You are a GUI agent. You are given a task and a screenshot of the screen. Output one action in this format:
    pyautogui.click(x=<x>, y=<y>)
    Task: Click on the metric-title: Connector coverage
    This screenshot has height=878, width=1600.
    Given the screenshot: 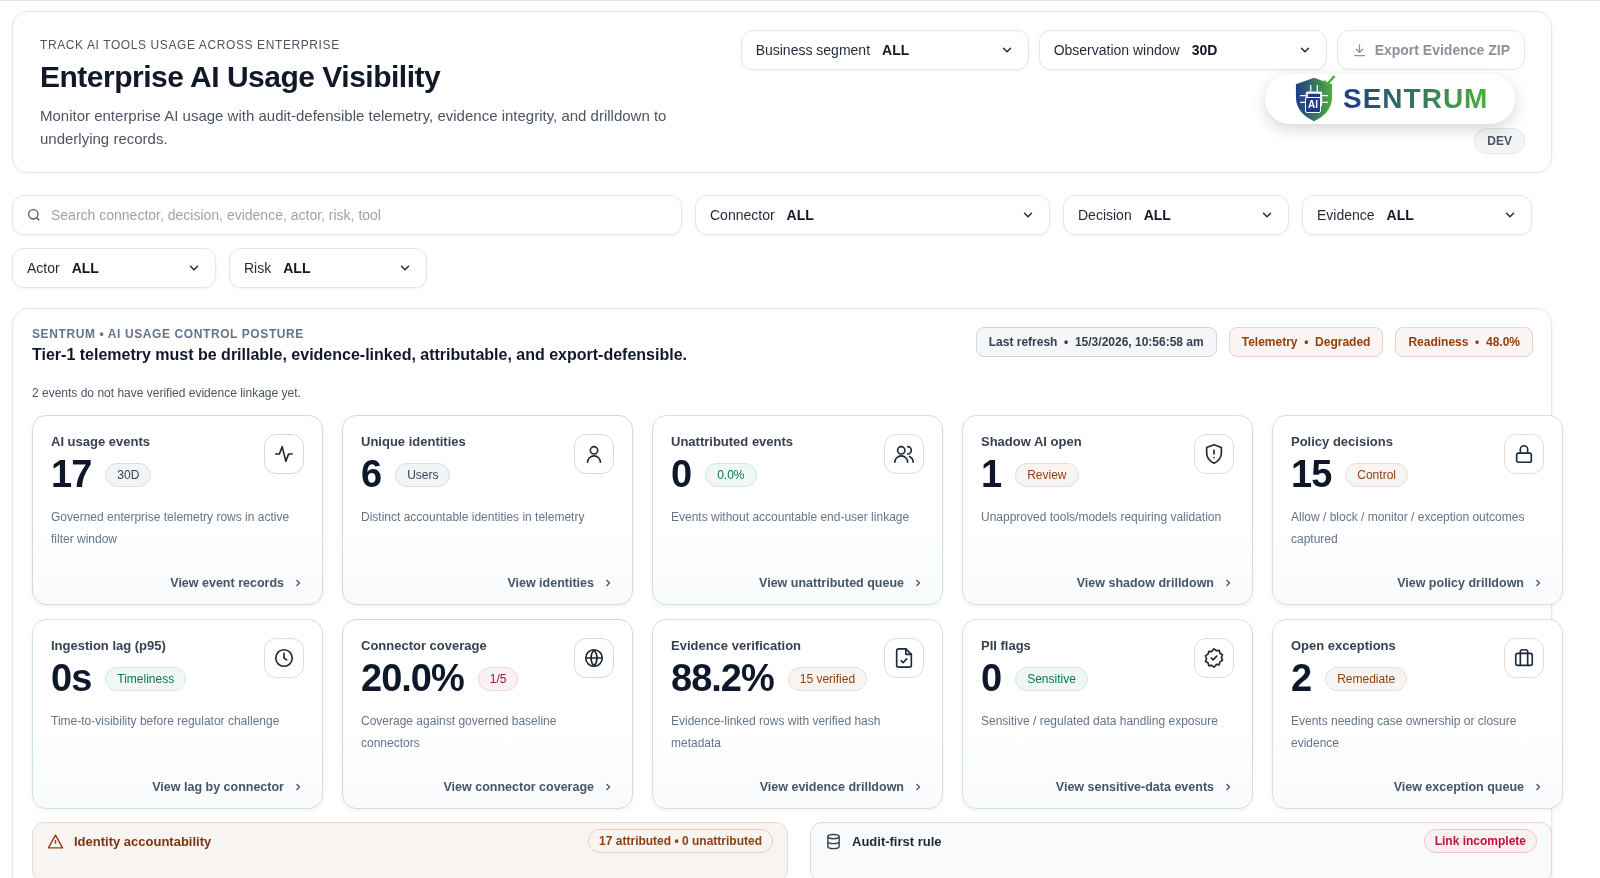 What is the action you would take?
    pyautogui.click(x=424, y=645)
    